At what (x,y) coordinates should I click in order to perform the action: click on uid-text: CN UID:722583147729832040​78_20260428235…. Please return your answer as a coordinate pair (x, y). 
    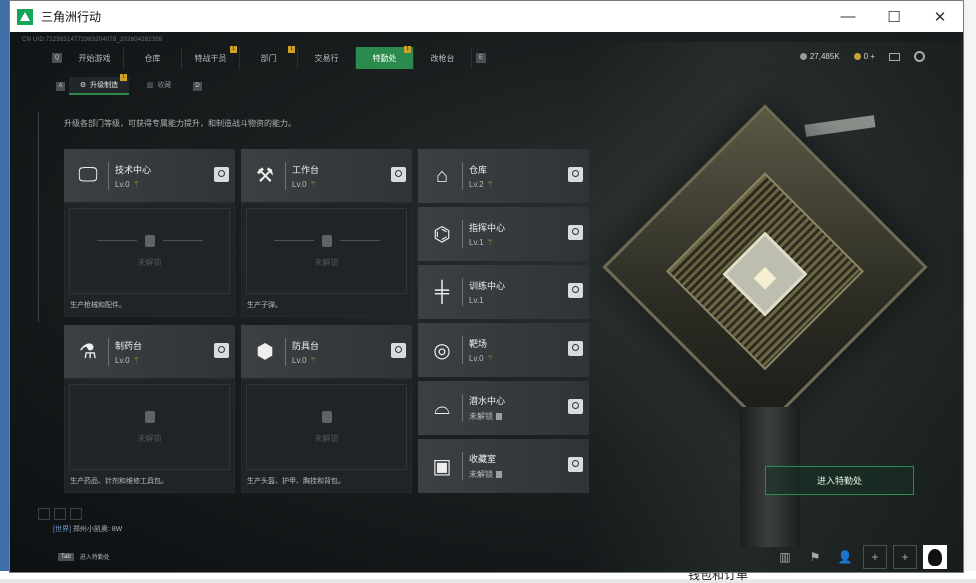
    Looking at the image, I should click on (92, 40).